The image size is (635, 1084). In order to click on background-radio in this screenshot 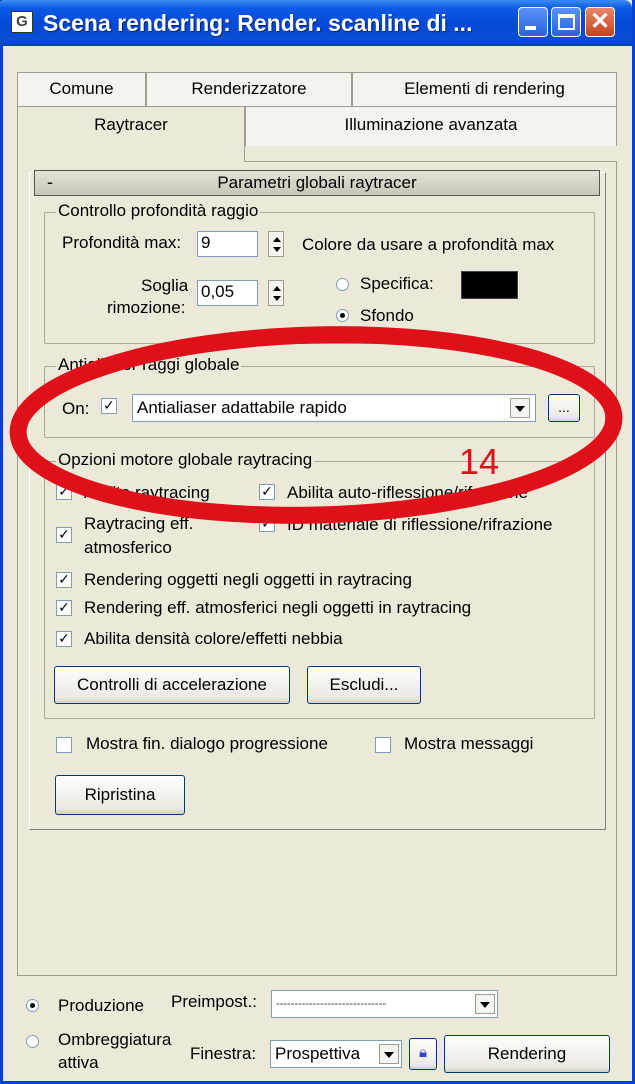, I will do `click(342, 315)`.